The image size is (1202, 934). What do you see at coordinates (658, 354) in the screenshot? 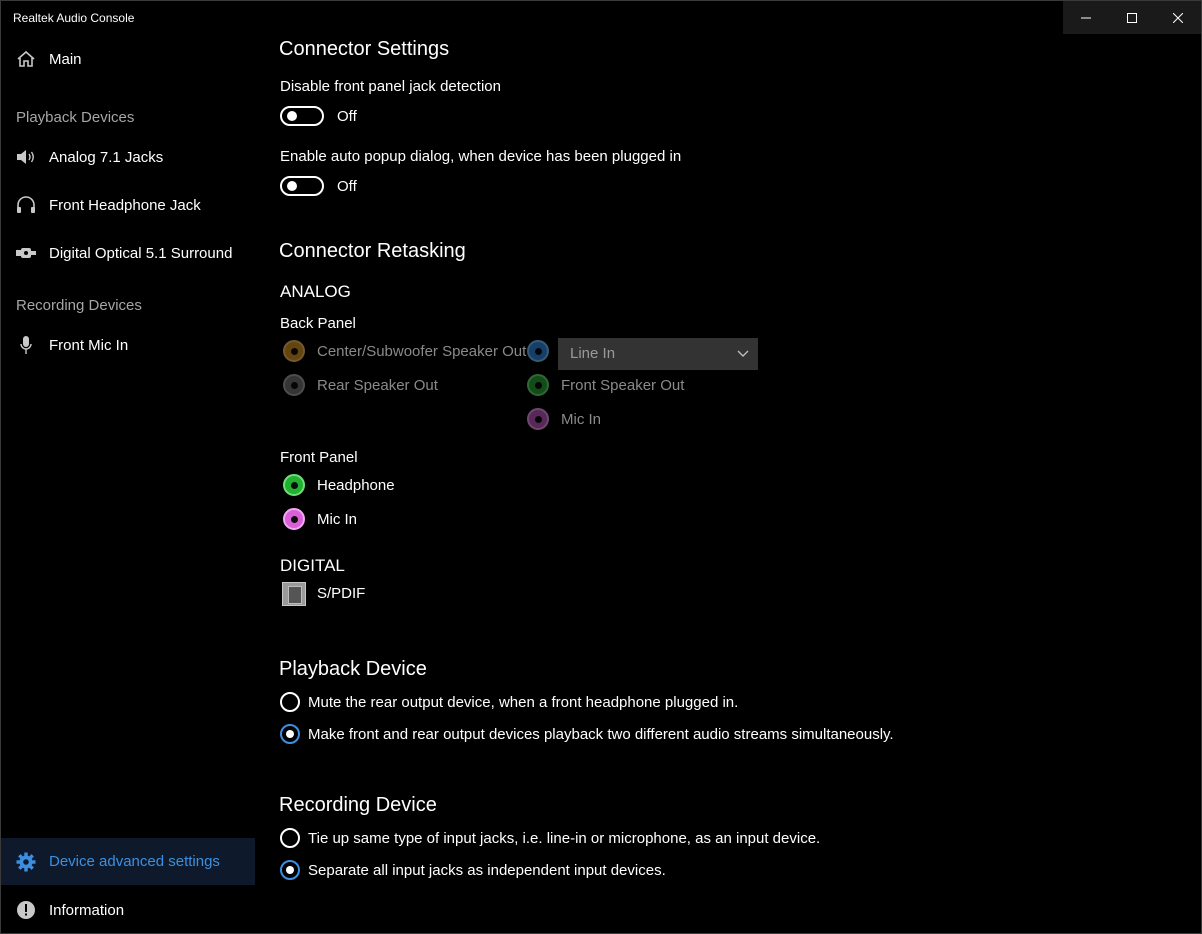
I see `line-in-dropdown: Line In` at bounding box center [658, 354].